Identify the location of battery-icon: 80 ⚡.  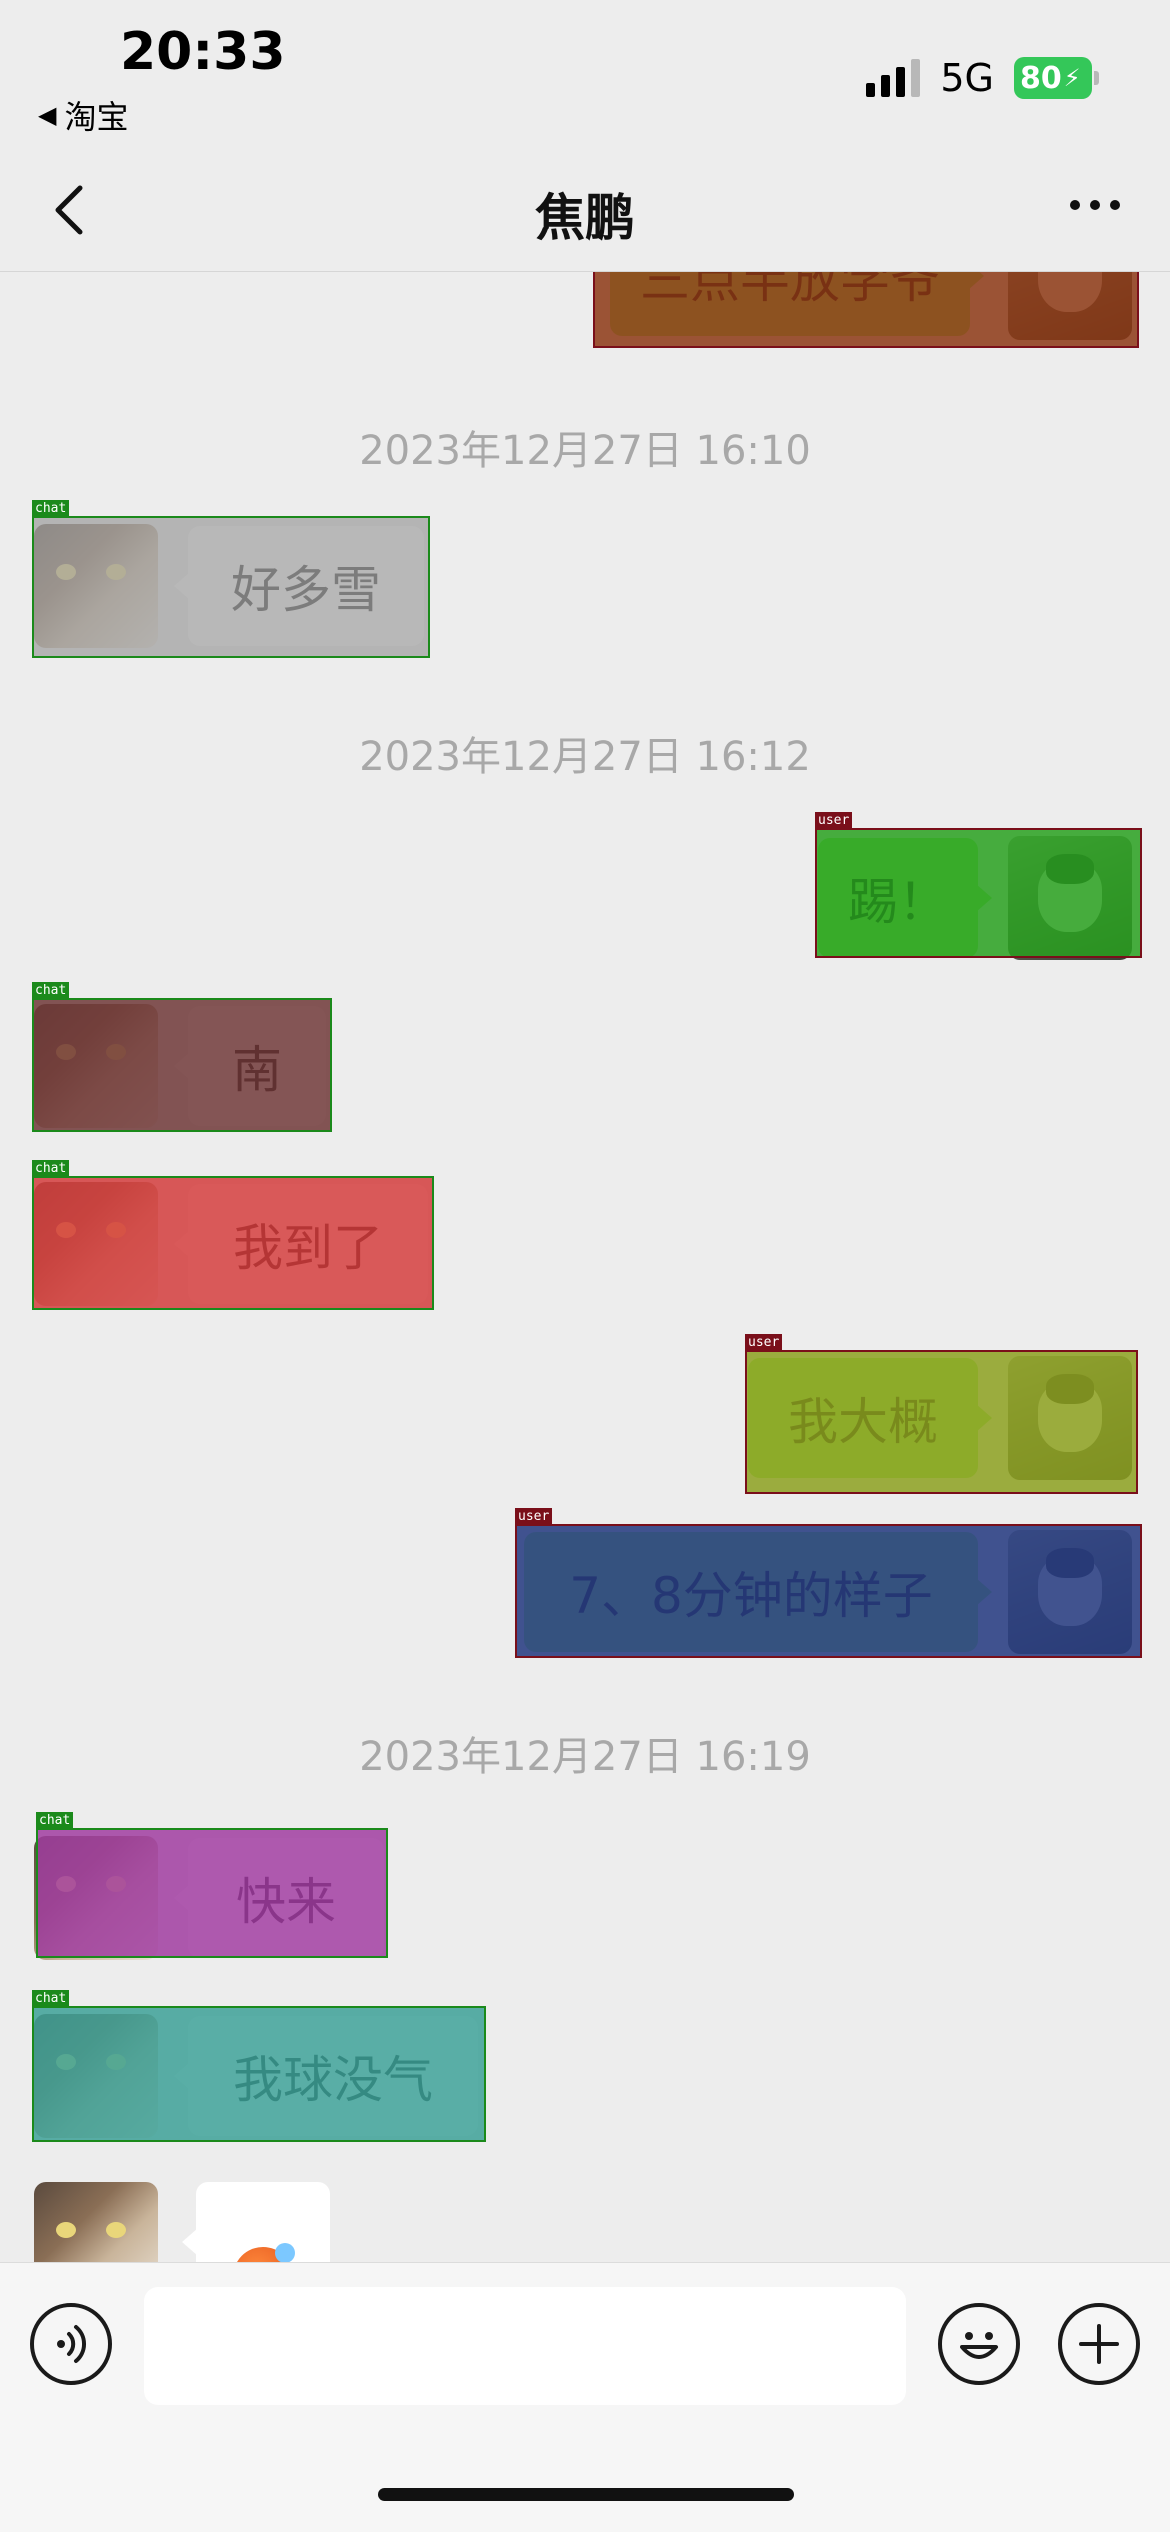
(1056, 78).